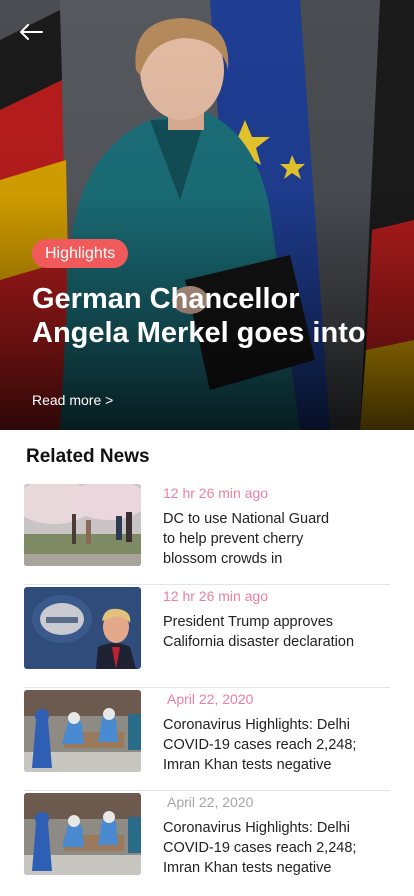 The image size is (414, 896). I want to click on cherry-blossom-photo, so click(82, 525).